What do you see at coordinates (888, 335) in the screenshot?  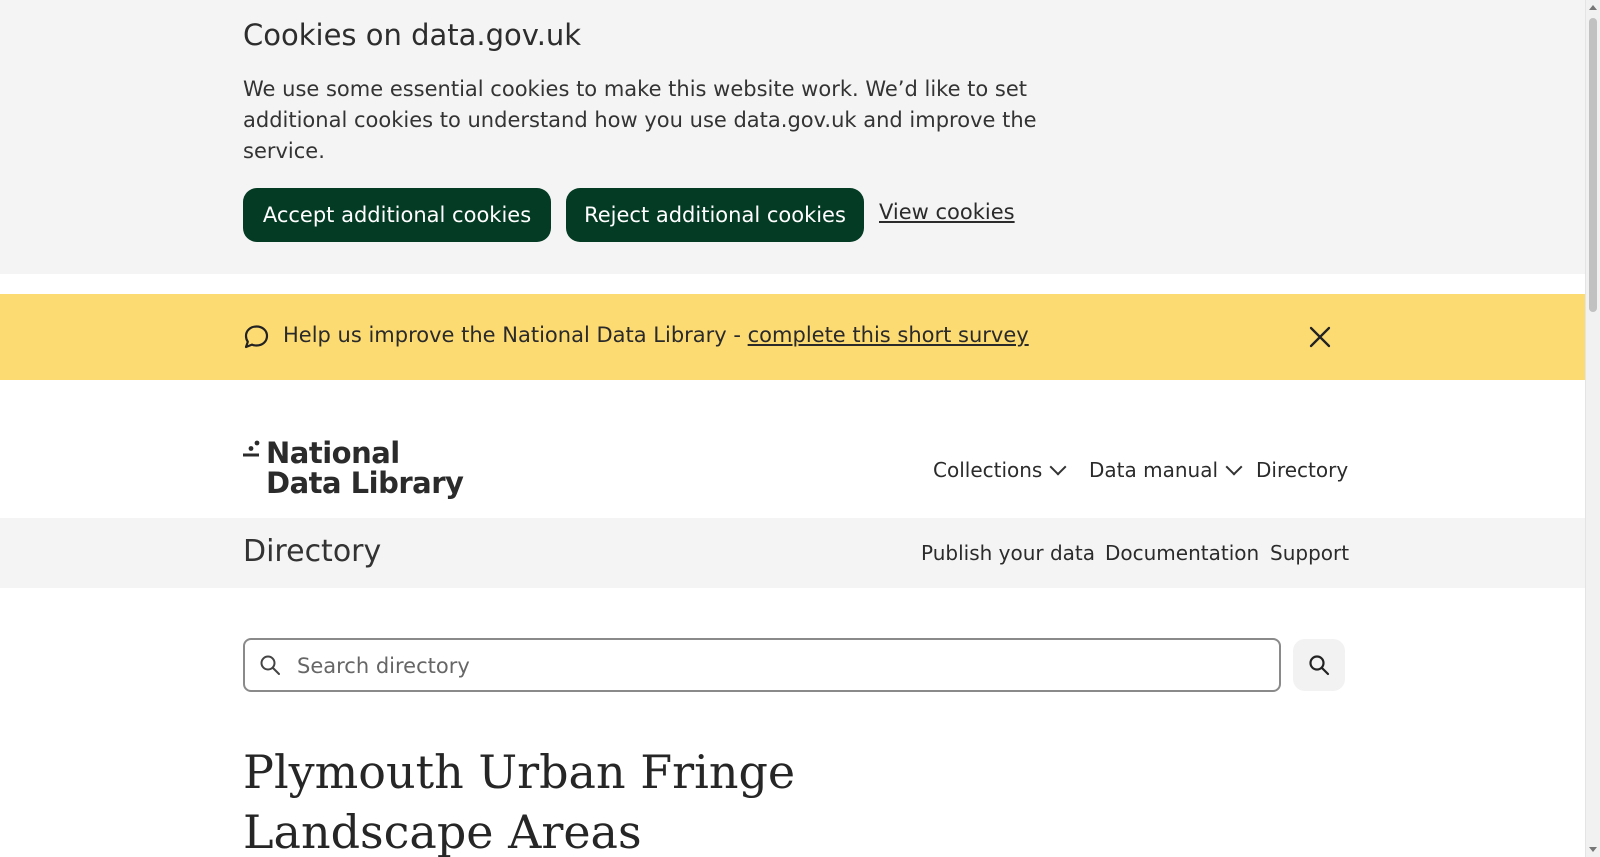 I see `survey-link: complete this short survey` at bounding box center [888, 335].